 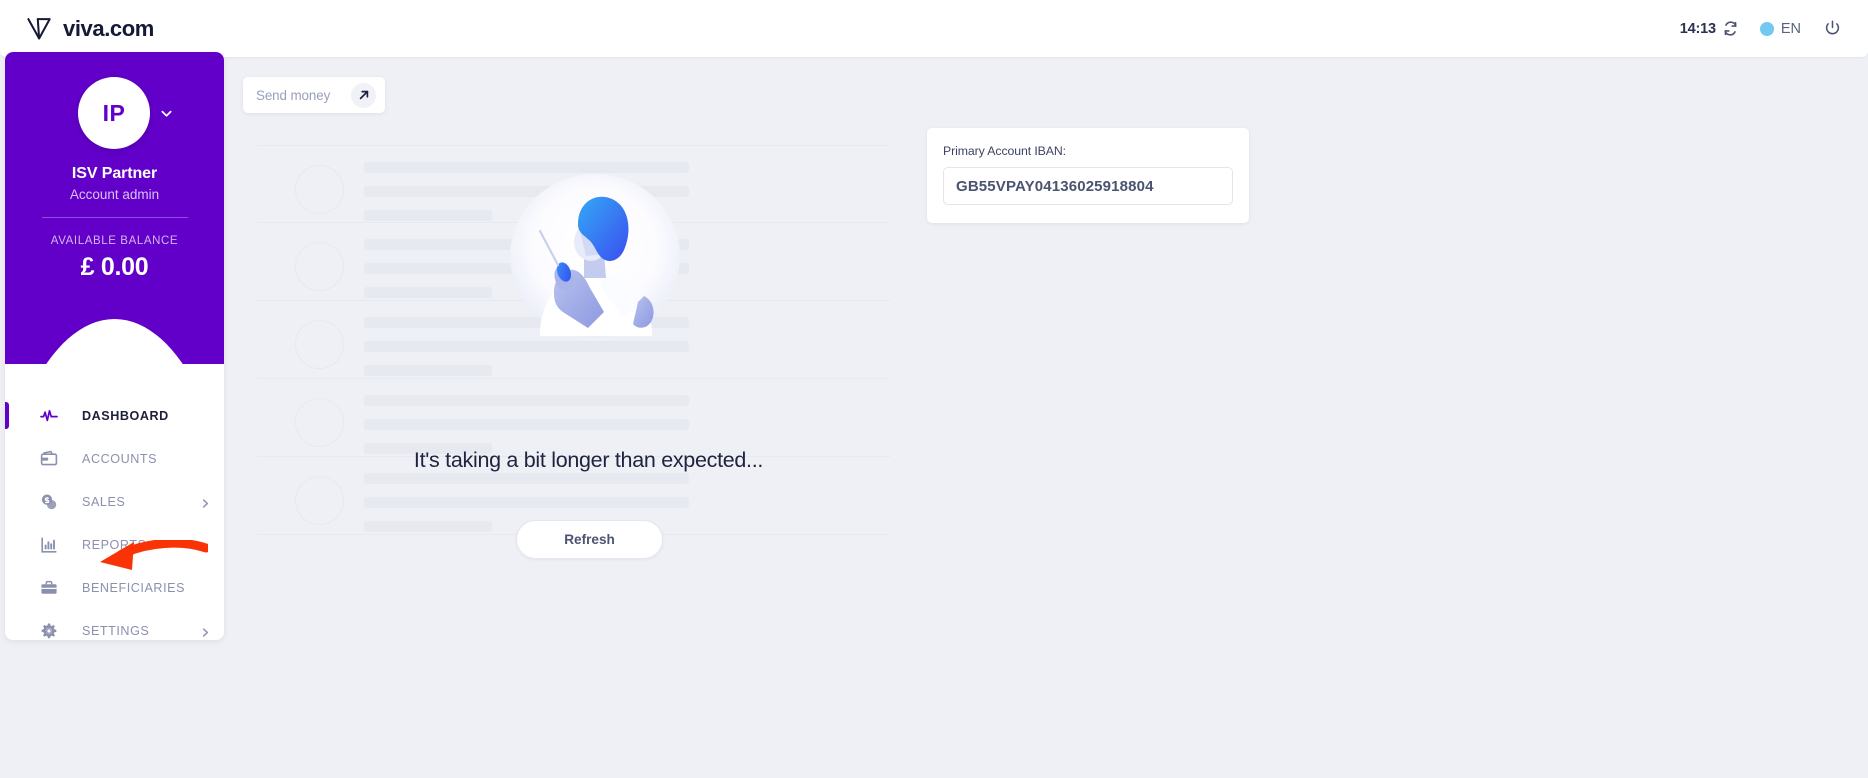 I want to click on account-name: ISV Partner, so click(x=114, y=173).